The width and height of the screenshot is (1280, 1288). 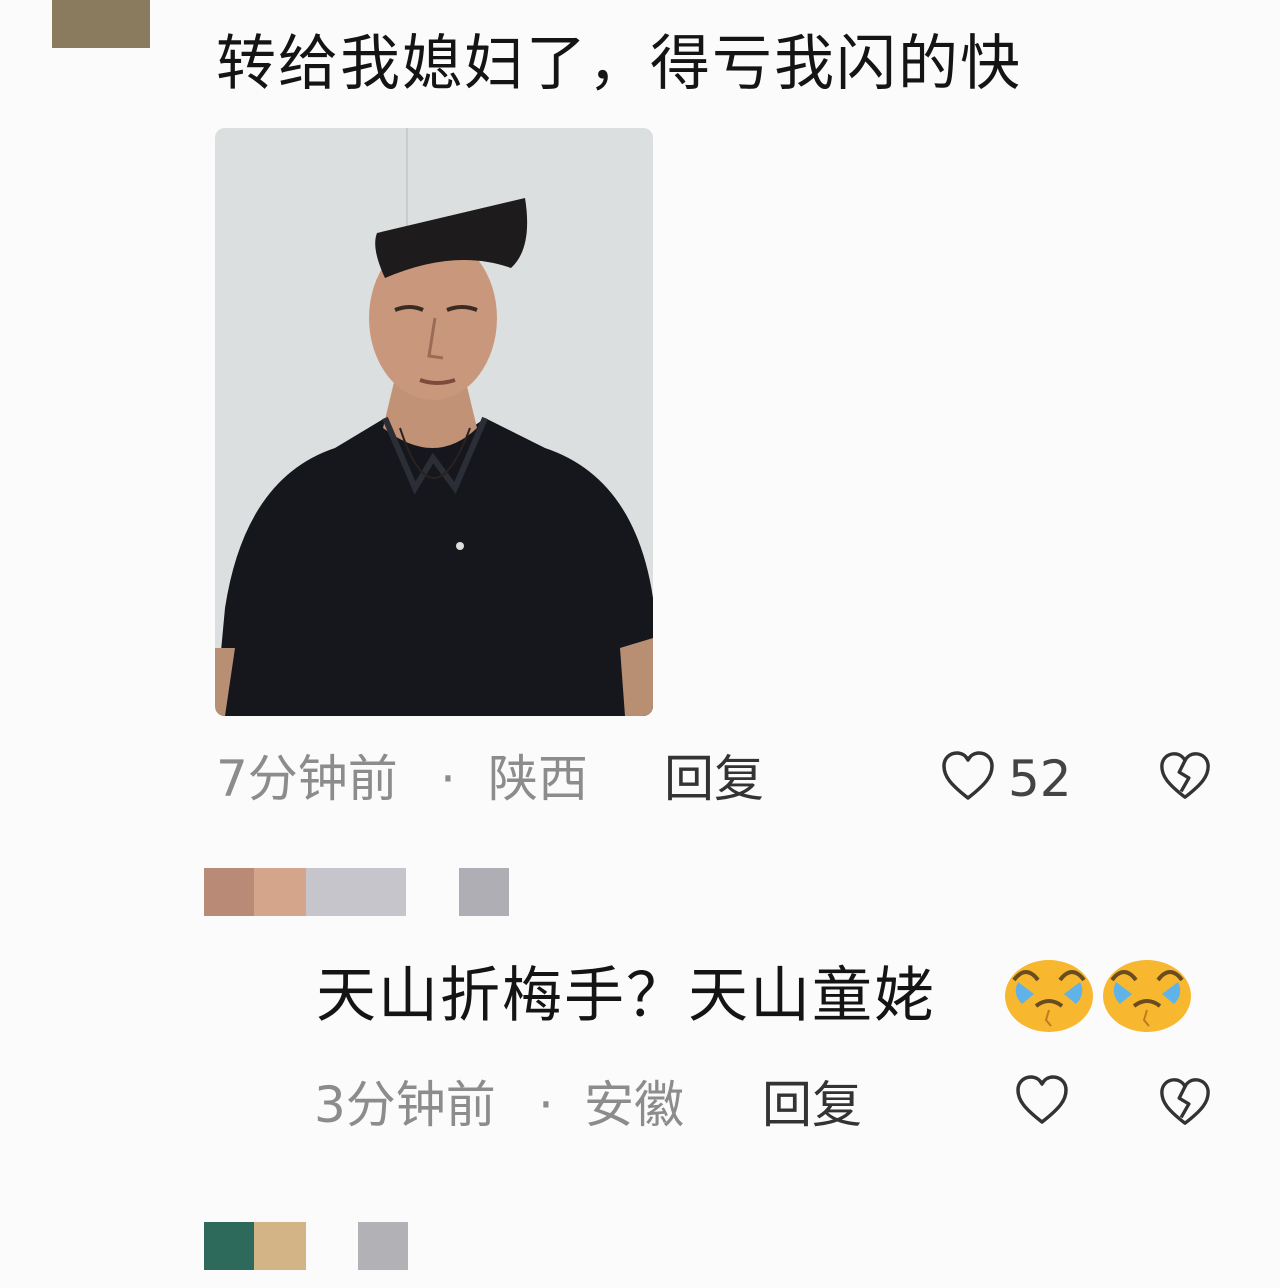 I want to click on comment-2-like-button, so click(x=1042, y=1102).